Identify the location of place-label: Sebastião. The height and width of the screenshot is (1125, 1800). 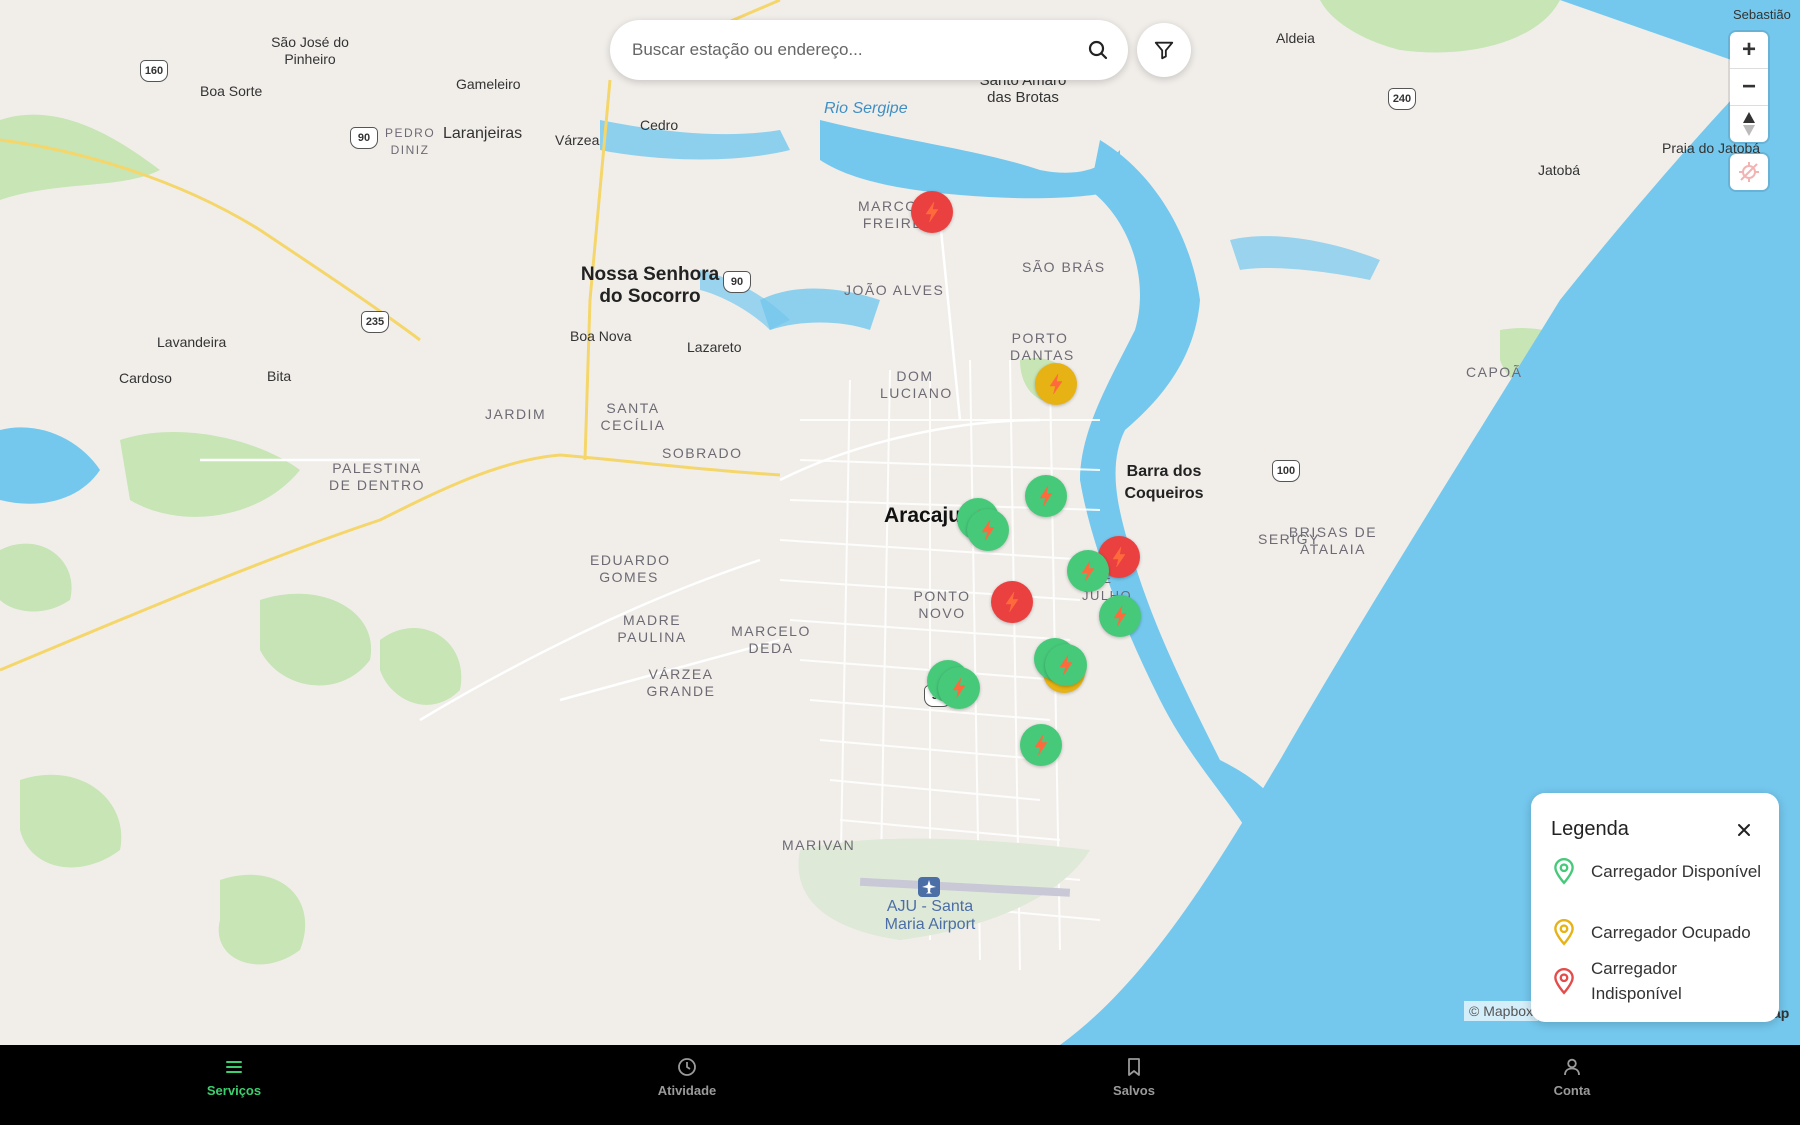
(1762, 14).